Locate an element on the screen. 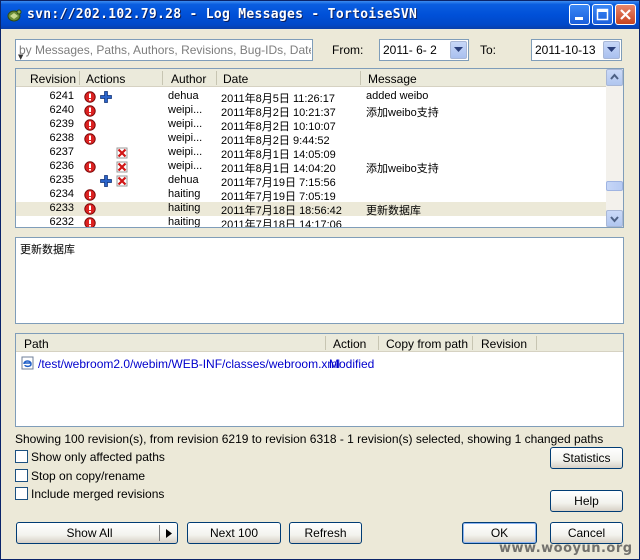 Image resolution: width=640 pixels, height=560 pixels. to-date-value: 2011-10-13 is located at coordinates (565, 50).